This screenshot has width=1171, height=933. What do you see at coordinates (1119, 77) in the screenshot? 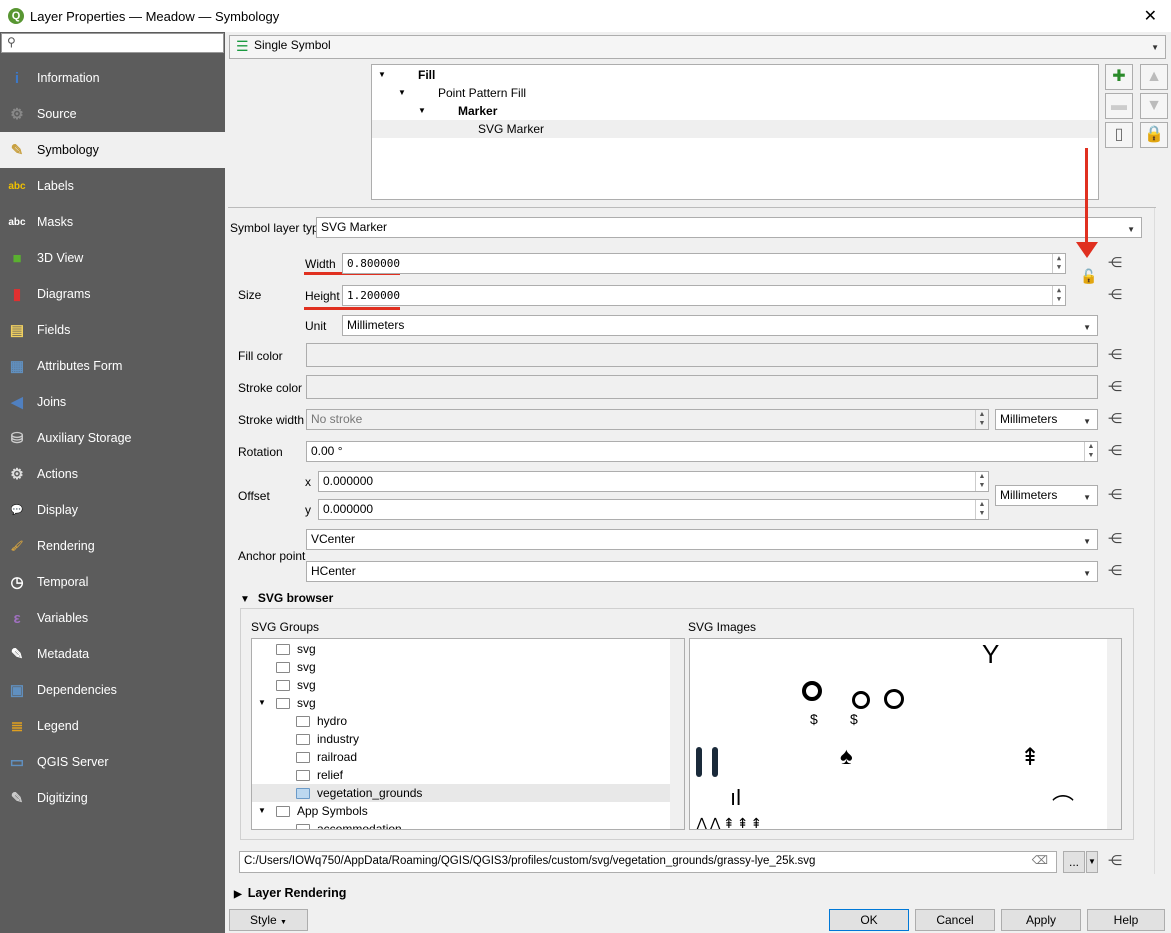
I see `add-layer-button: ✚` at bounding box center [1119, 77].